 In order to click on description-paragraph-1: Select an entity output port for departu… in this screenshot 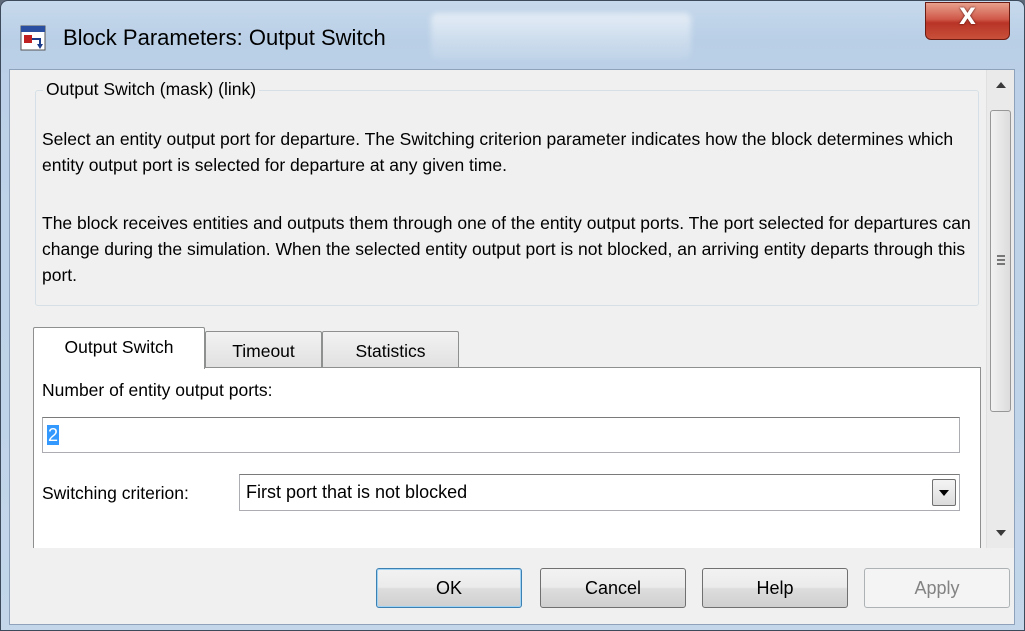, I will do `click(498, 152)`.